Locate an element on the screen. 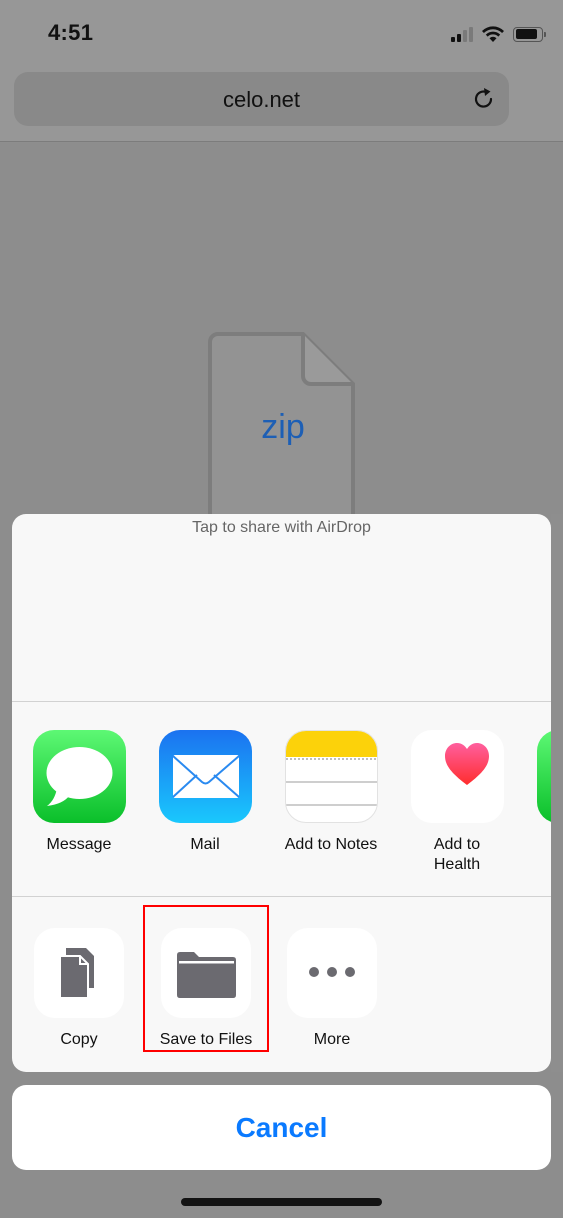 Image resolution: width=563 pixels, height=1218 pixels. copy-icon is located at coordinates (79, 973).